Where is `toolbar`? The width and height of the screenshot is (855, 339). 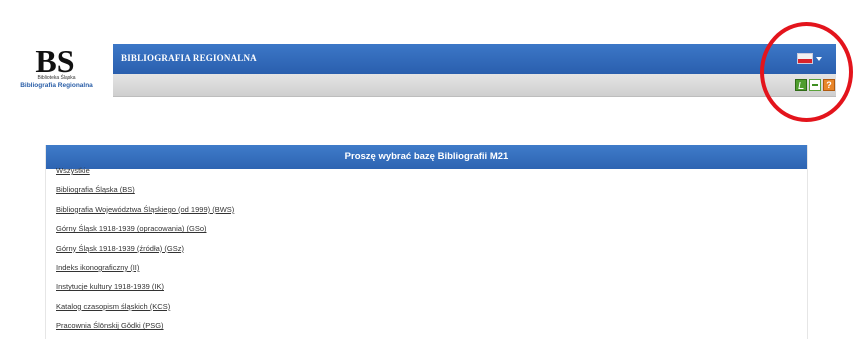
toolbar is located at coordinates (474, 85).